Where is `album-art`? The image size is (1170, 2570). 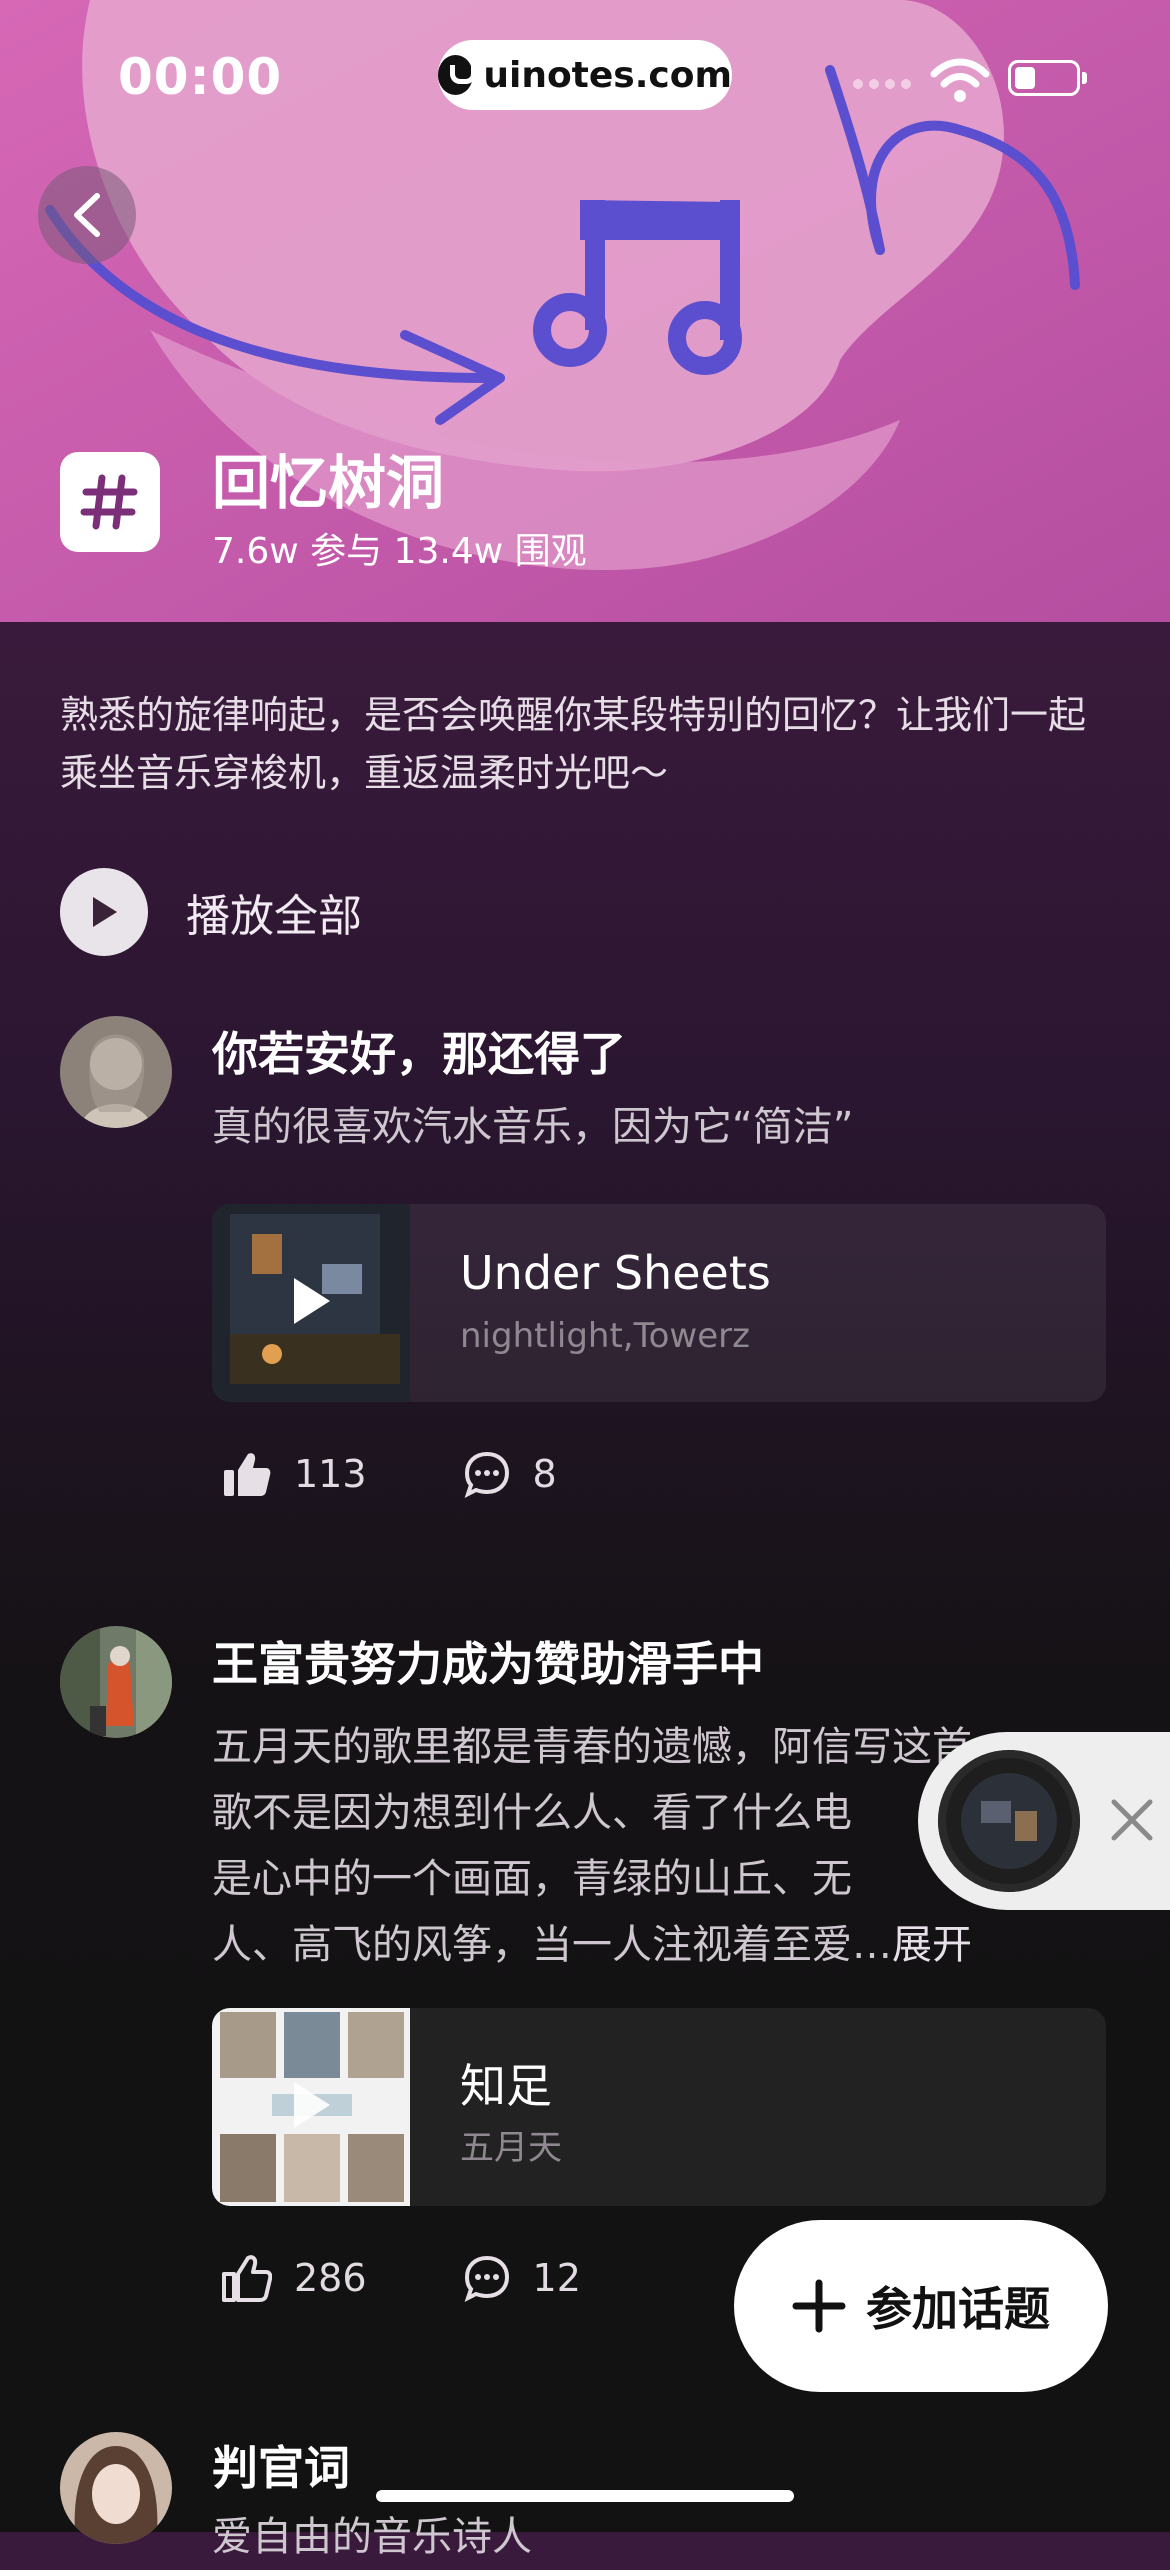 album-art is located at coordinates (1009, 1821).